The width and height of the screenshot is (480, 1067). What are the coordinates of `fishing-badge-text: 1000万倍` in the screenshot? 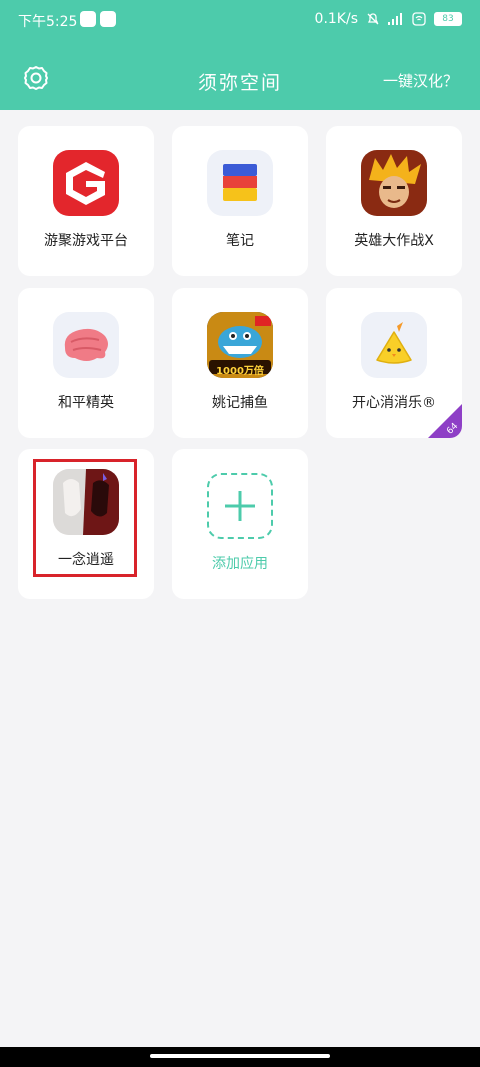 It's located at (240, 371).